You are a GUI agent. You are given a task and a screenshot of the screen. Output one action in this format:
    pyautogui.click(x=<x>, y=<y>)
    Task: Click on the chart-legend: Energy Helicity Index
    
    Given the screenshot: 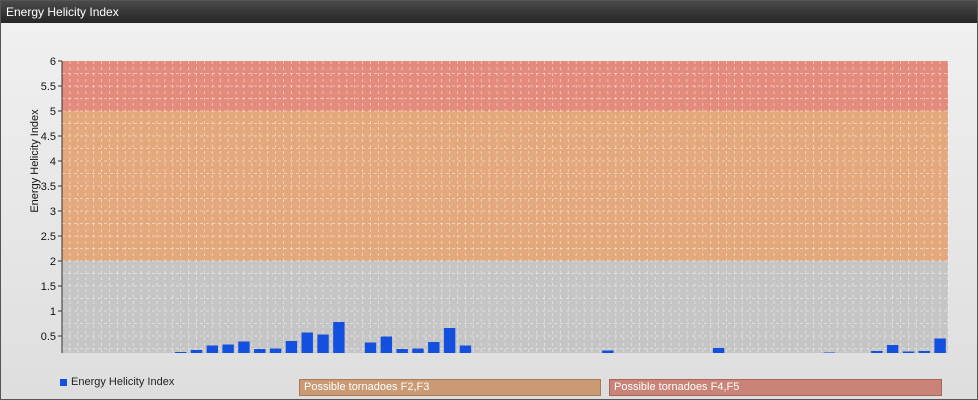 What is the action you would take?
    pyautogui.click(x=117, y=382)
    